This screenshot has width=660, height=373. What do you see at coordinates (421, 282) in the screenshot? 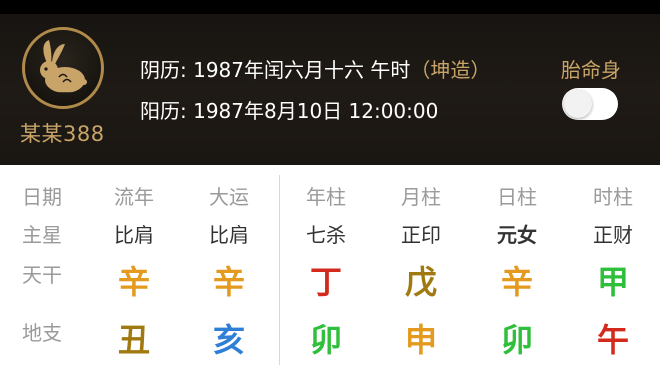
I see `stem-month-pillar: 戊` at bounding box center [421, 282].